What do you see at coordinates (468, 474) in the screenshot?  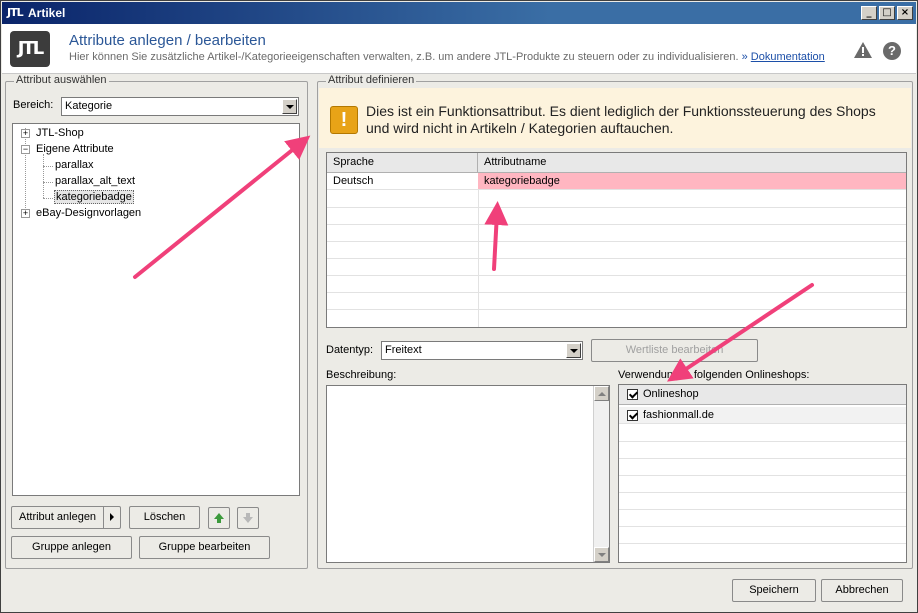 I see `beschreibung-textarea` at bounding box center [468, 474].